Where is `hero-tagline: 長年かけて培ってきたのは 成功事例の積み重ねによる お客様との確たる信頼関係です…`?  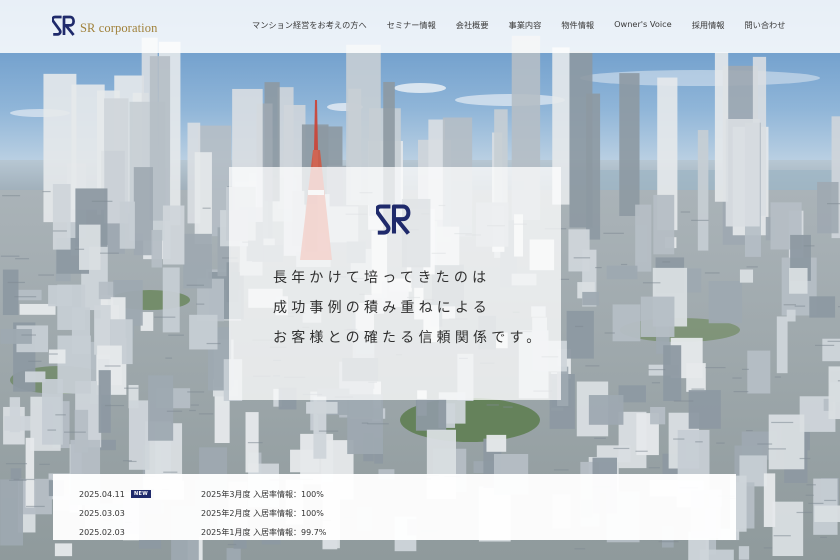
hero-tagline: 長年かけて培ってきたのは 成功事例の積み重ねによる お客様との確たる信頼関係です… is located at coordinates (408, 308).